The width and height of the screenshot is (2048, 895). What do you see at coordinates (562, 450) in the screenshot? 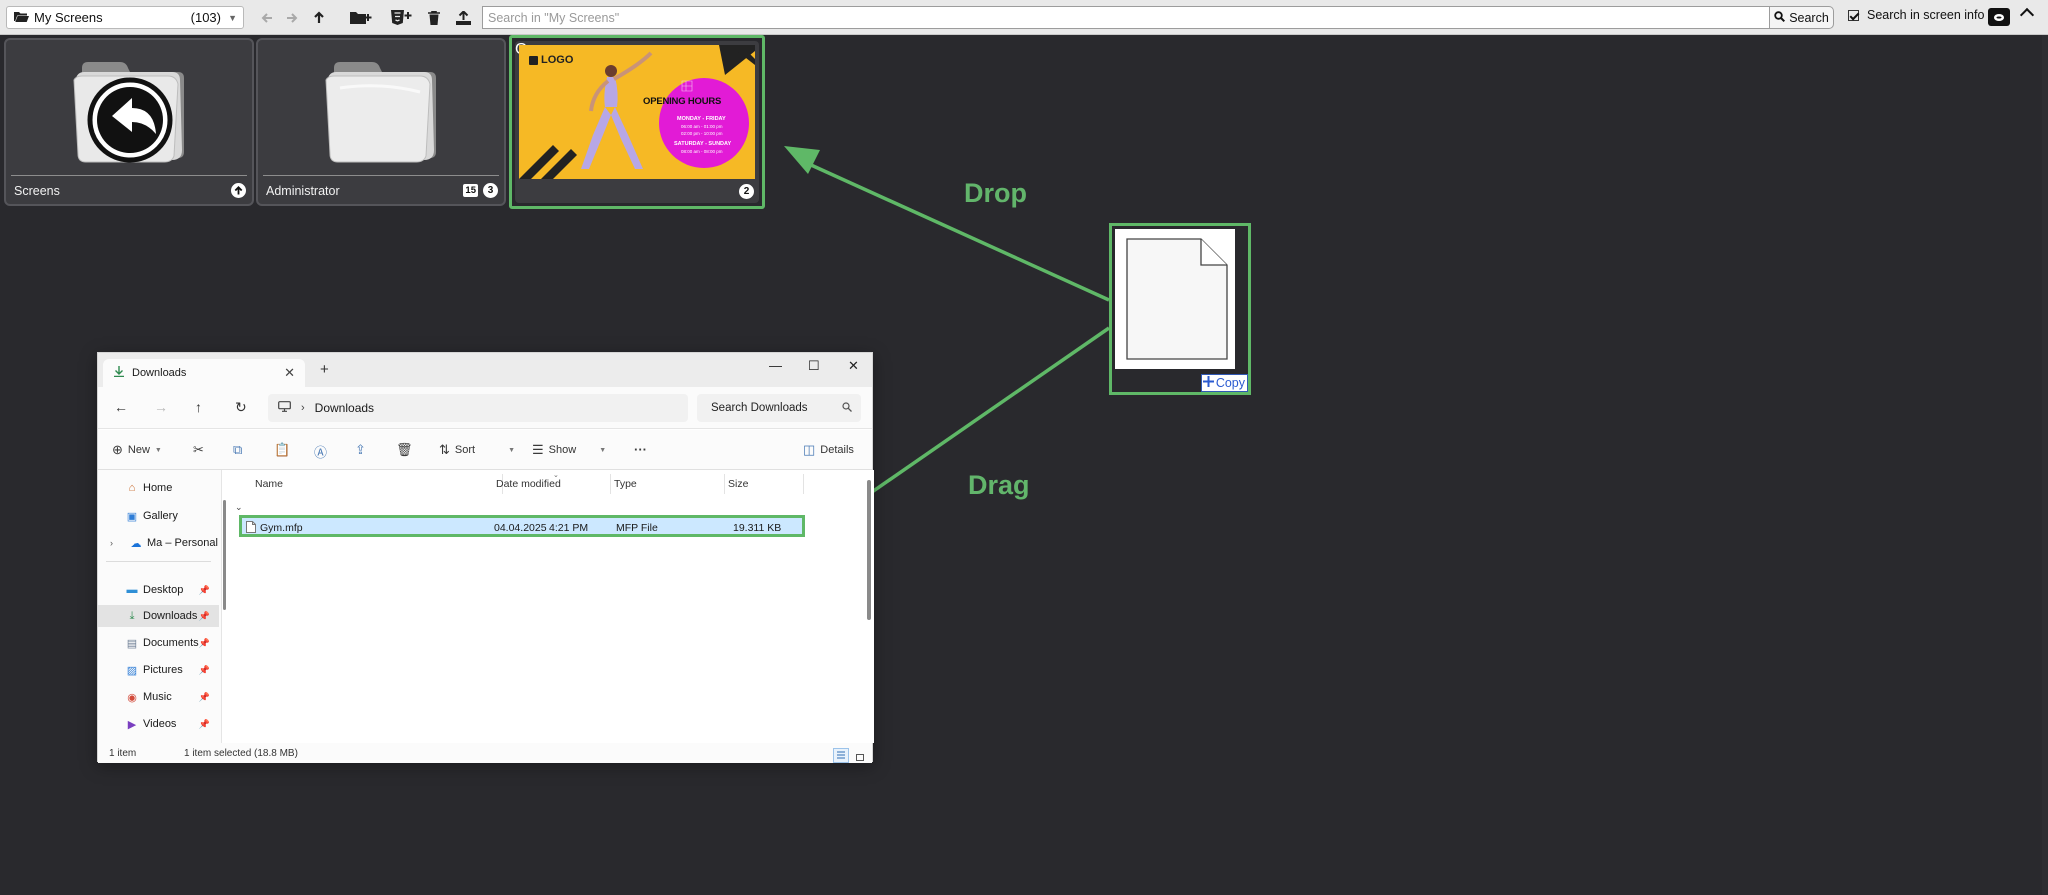
I see `show-button-label: Show` at bounding box center [562, 450].